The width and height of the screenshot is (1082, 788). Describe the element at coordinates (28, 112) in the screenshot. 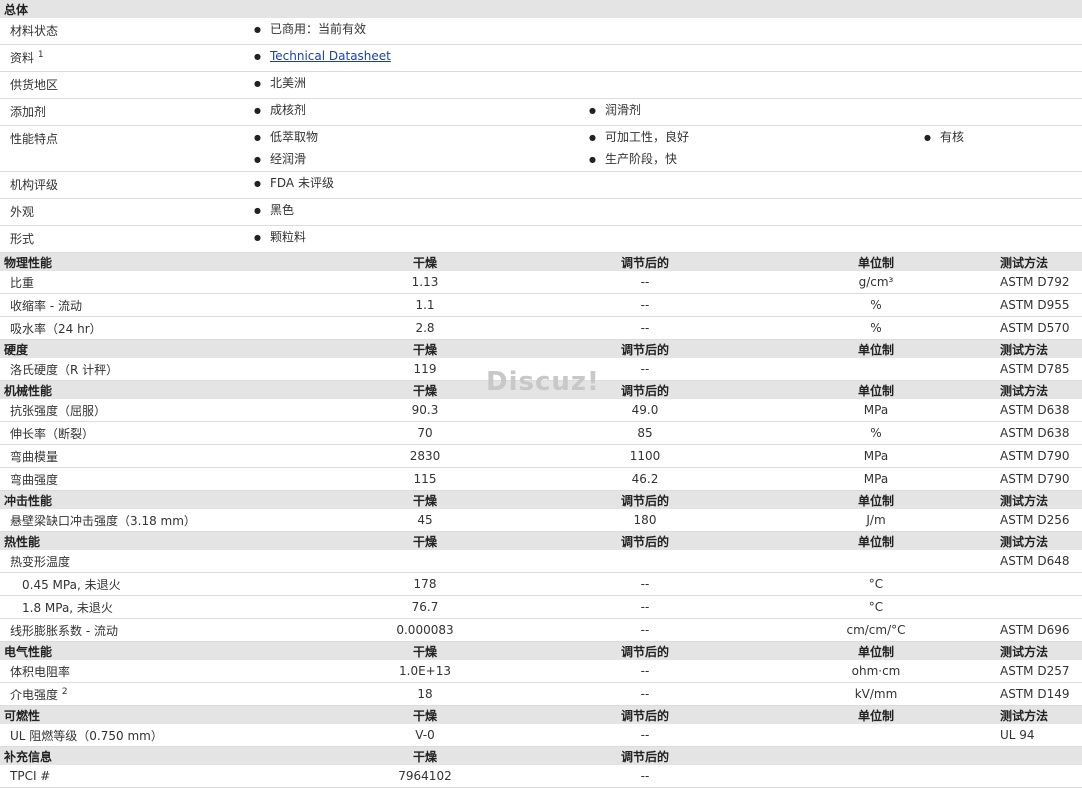

I see `label-text: 添加剂` at that location.